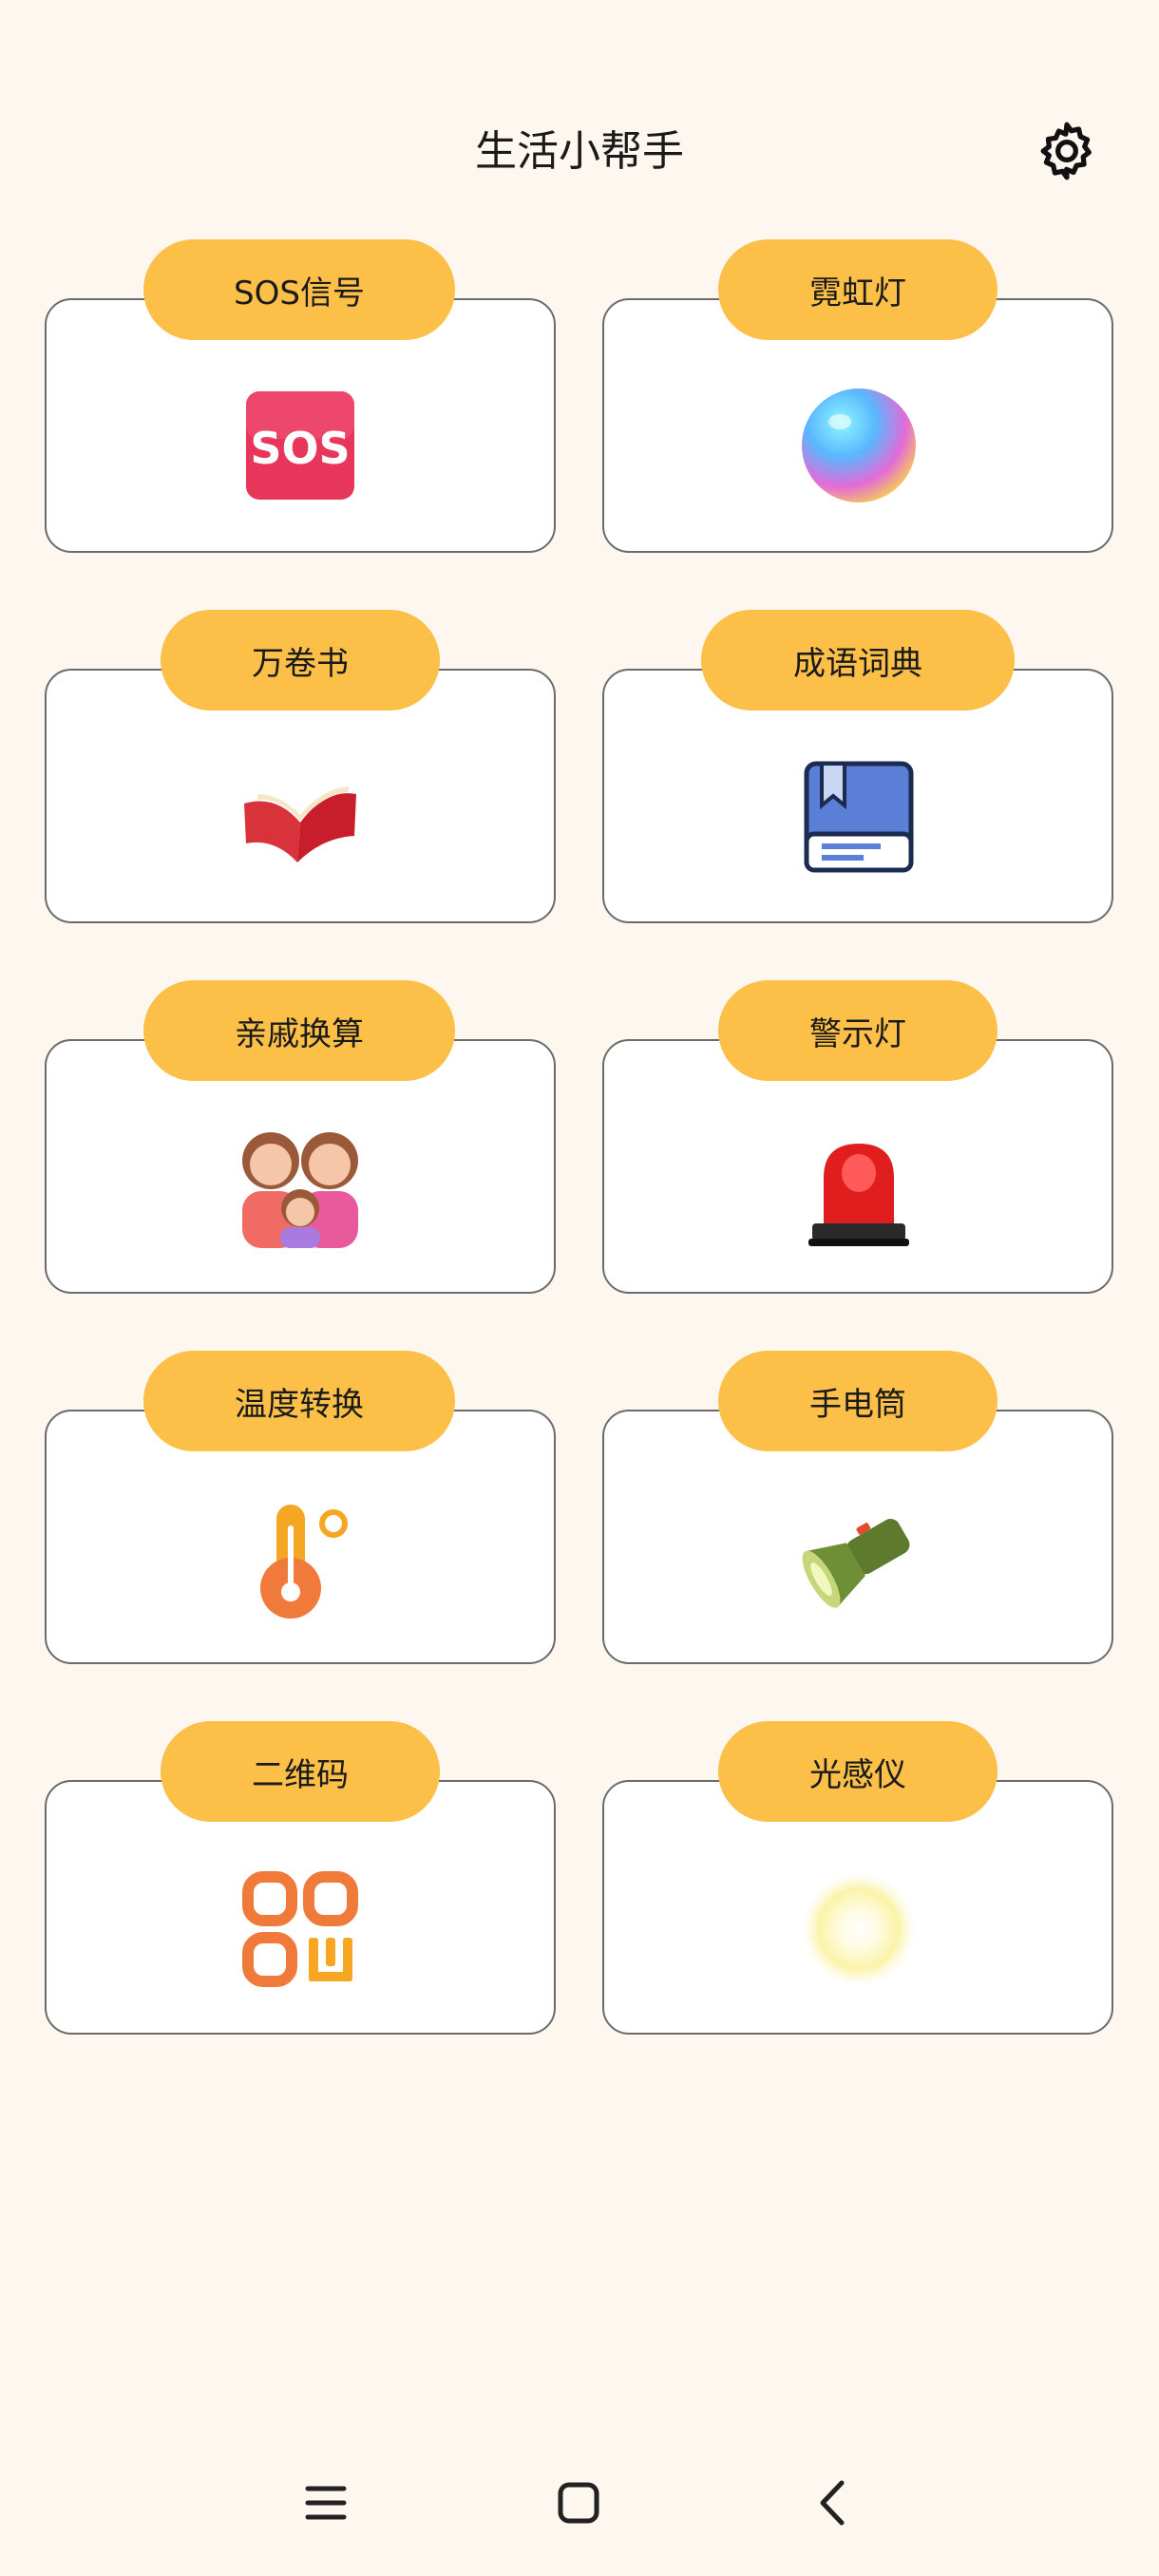  Describe the element at coordinates (858, 1401) in the screenshot. I see `tool-label-flashlight: 手电筒` at that location.